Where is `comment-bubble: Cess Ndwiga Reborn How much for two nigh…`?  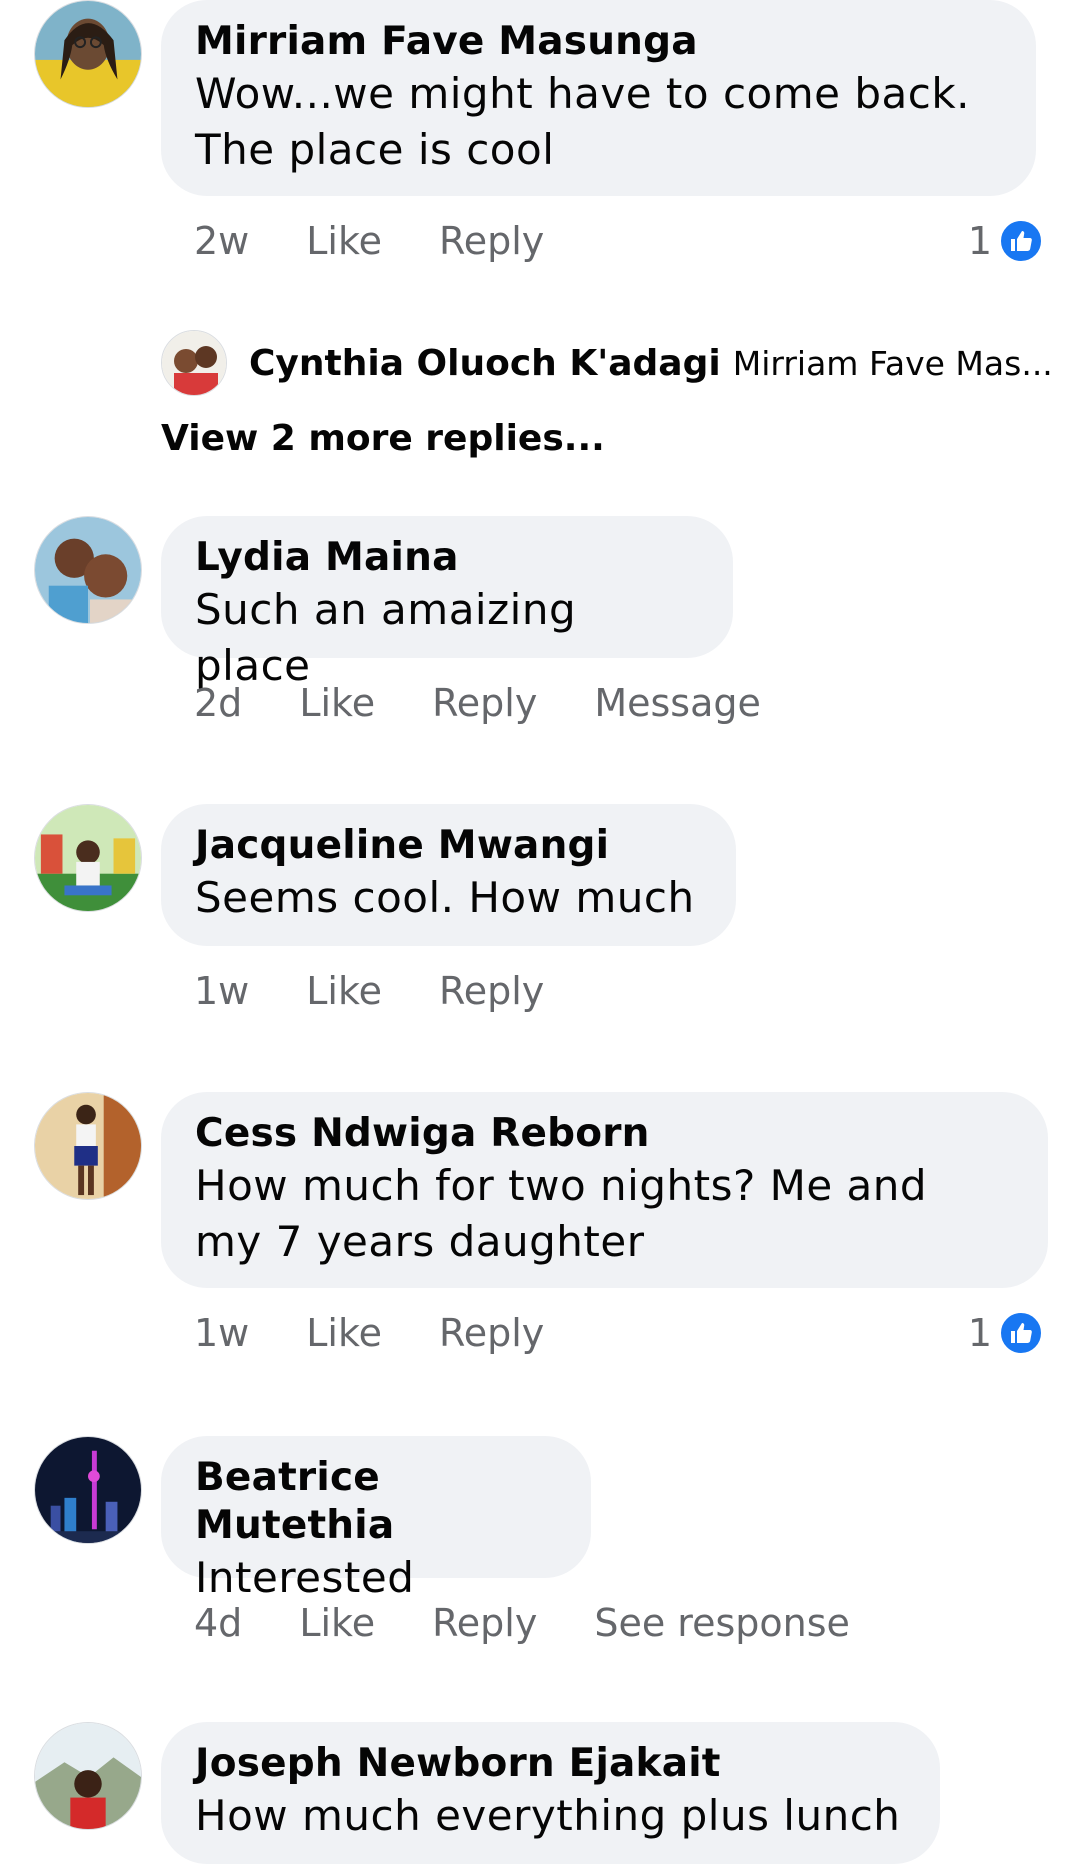 comment-bubble: Cess Ndwiga Reborn How much for two nigh… is located at coordinates (604, 1190).